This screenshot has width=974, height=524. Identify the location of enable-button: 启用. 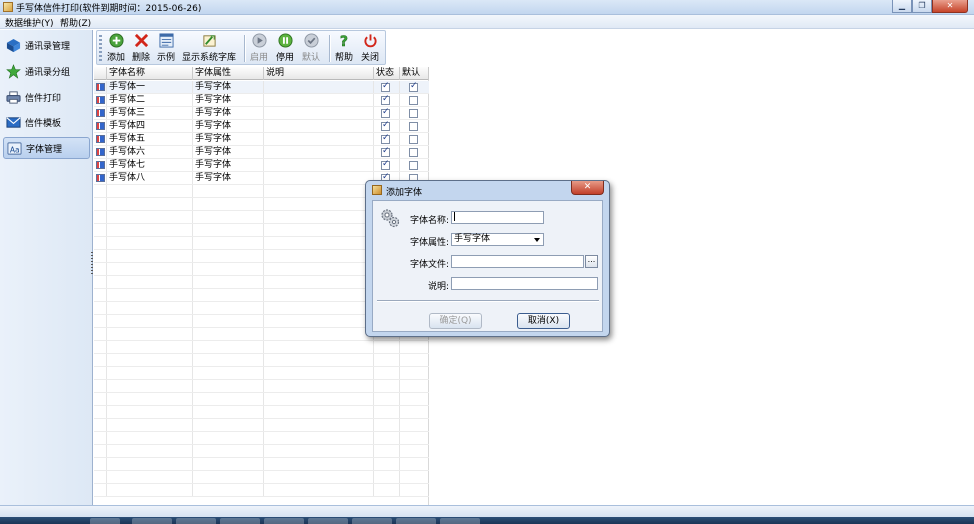
(259, 48).